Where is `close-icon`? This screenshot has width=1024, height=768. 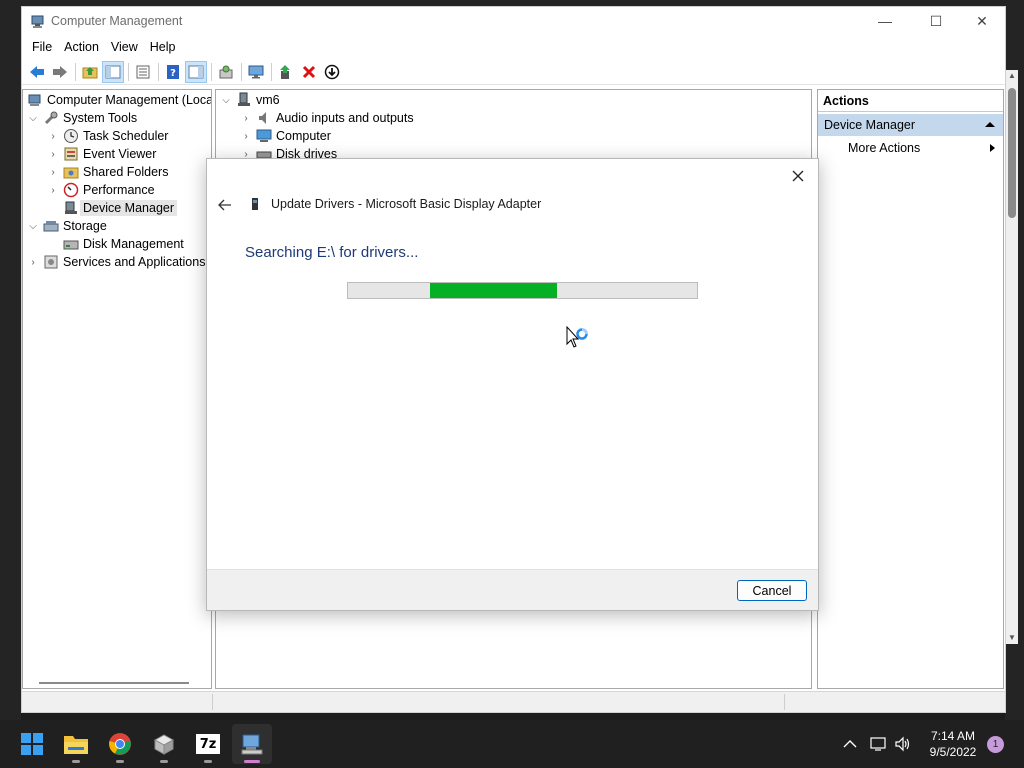
close-icon is located at coordinates (798, 176).